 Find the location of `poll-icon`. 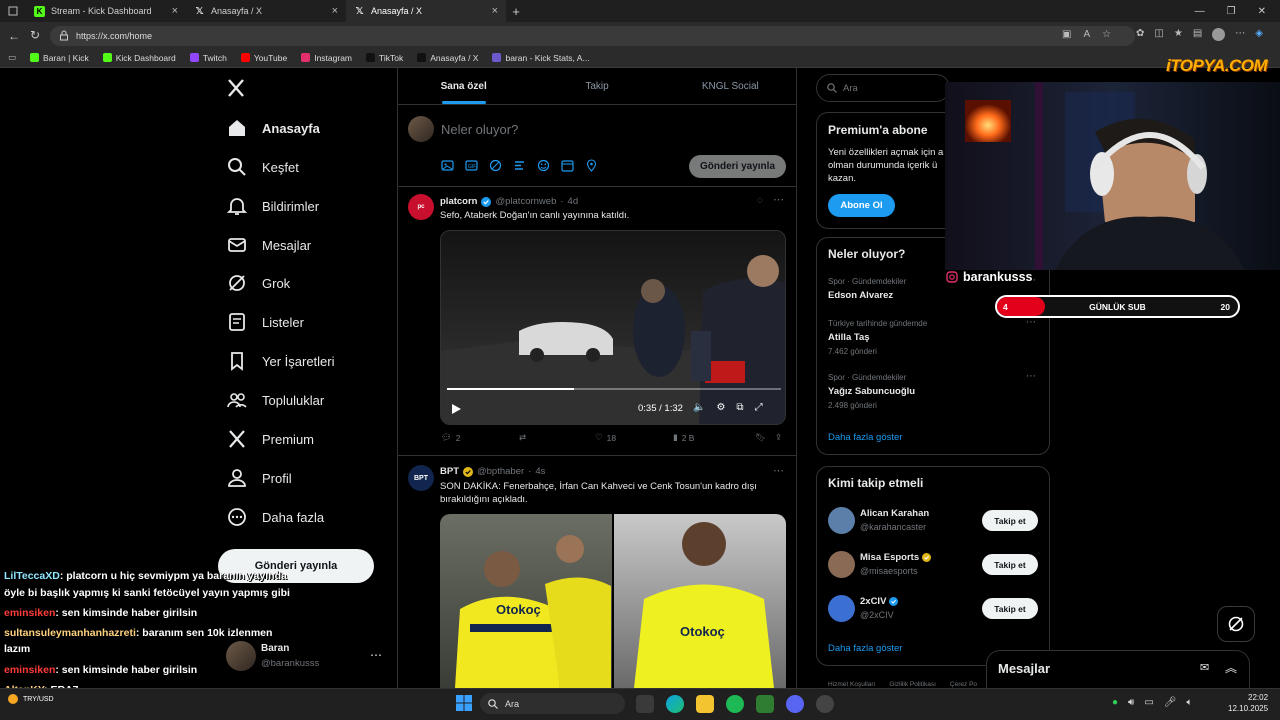

poll-icon is located at coordinates (519, 165).